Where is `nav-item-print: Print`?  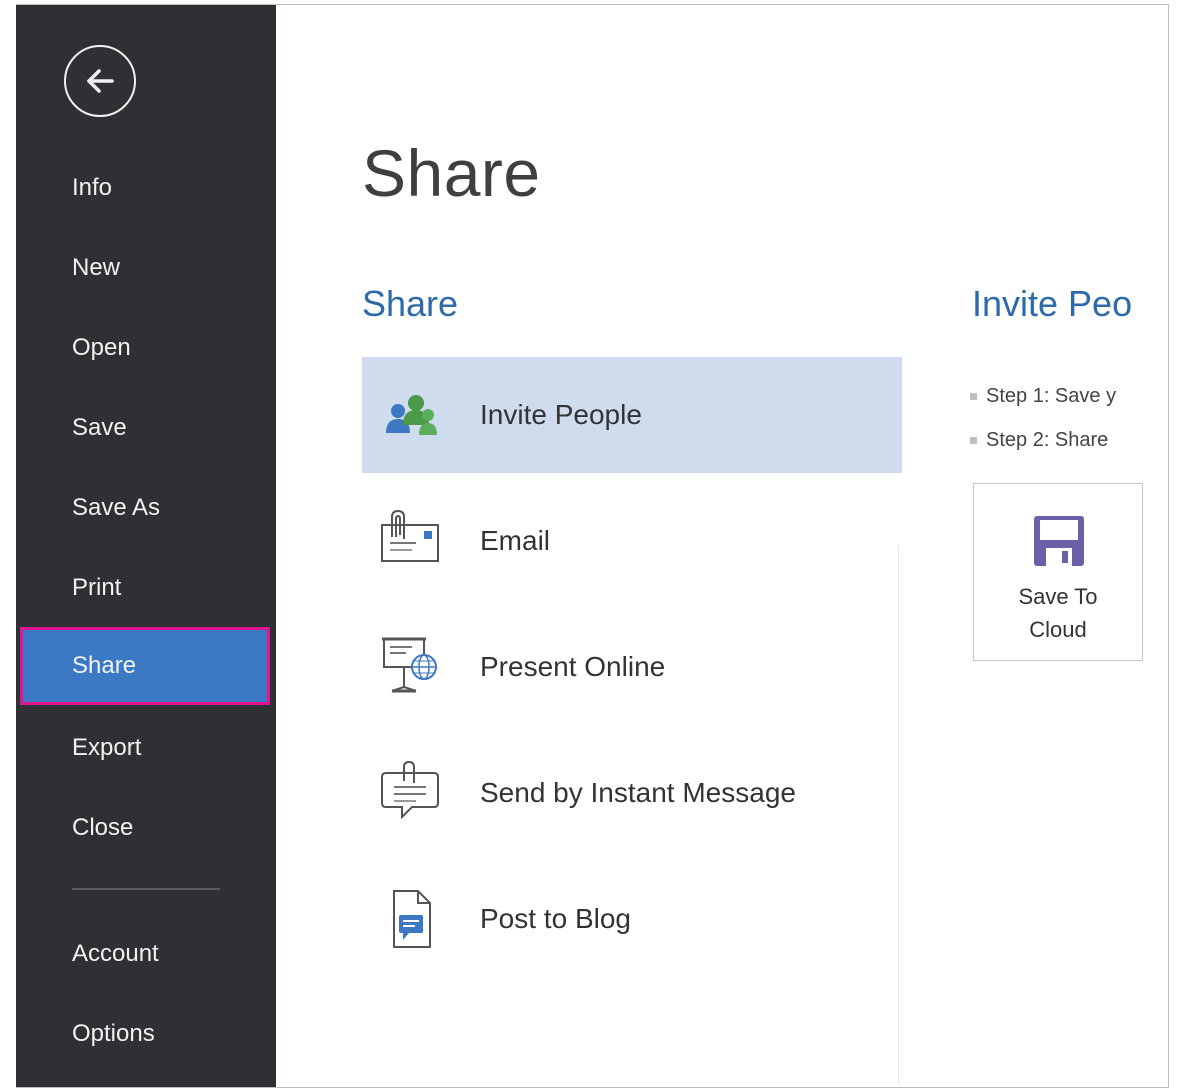
nav-item-print: Print is located at coordinates (145, 588).